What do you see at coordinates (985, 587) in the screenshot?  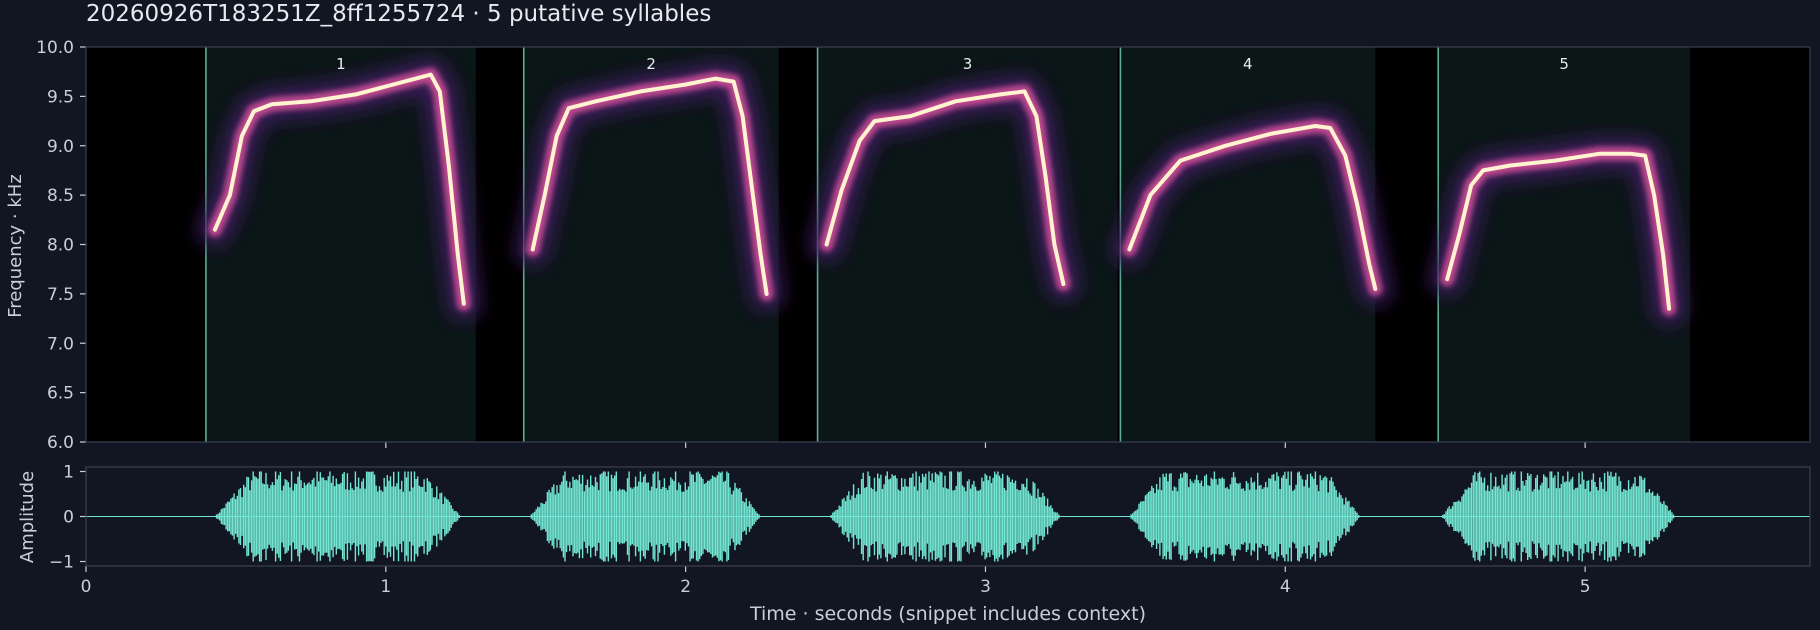 I see `x-tick-label: 3` at bounding box center [985, 587].